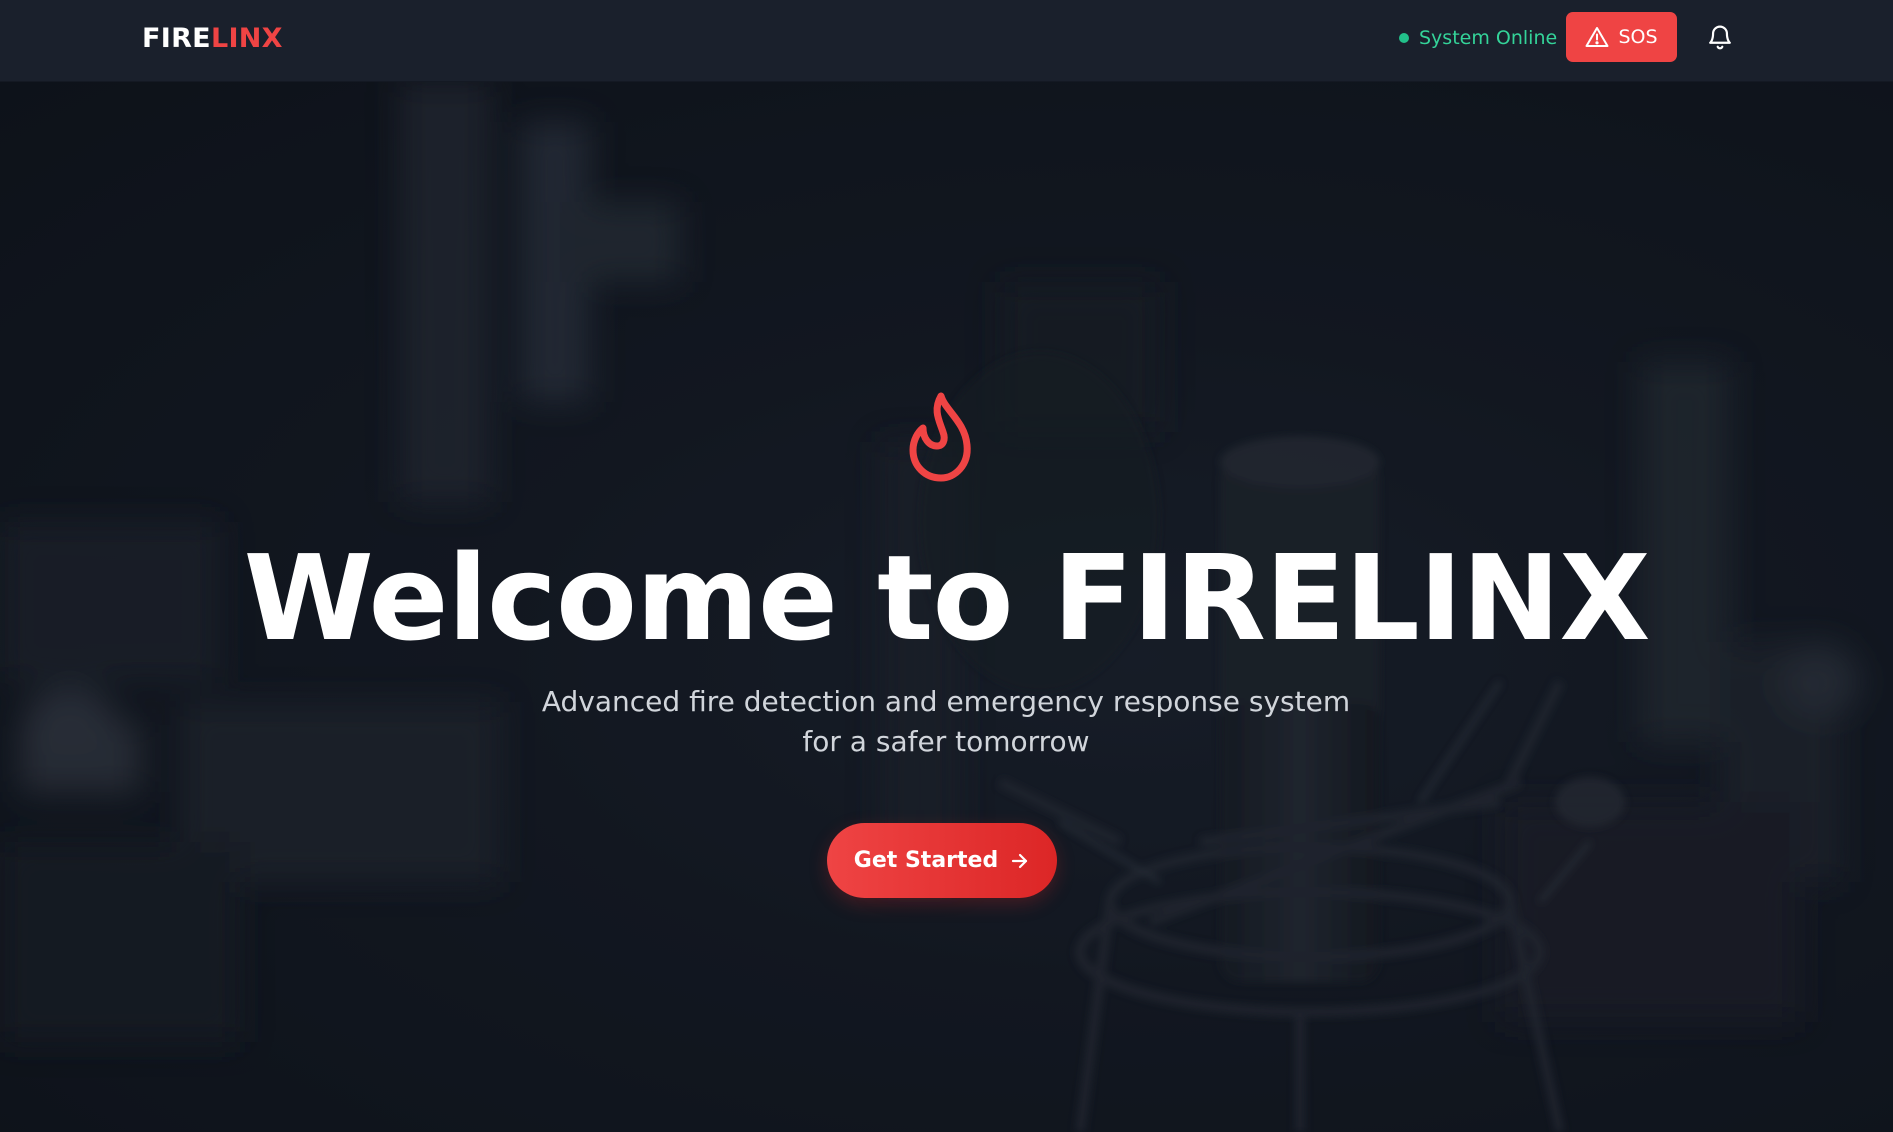  I want to click on sos-button-label: SOS, so click(1638, 37).